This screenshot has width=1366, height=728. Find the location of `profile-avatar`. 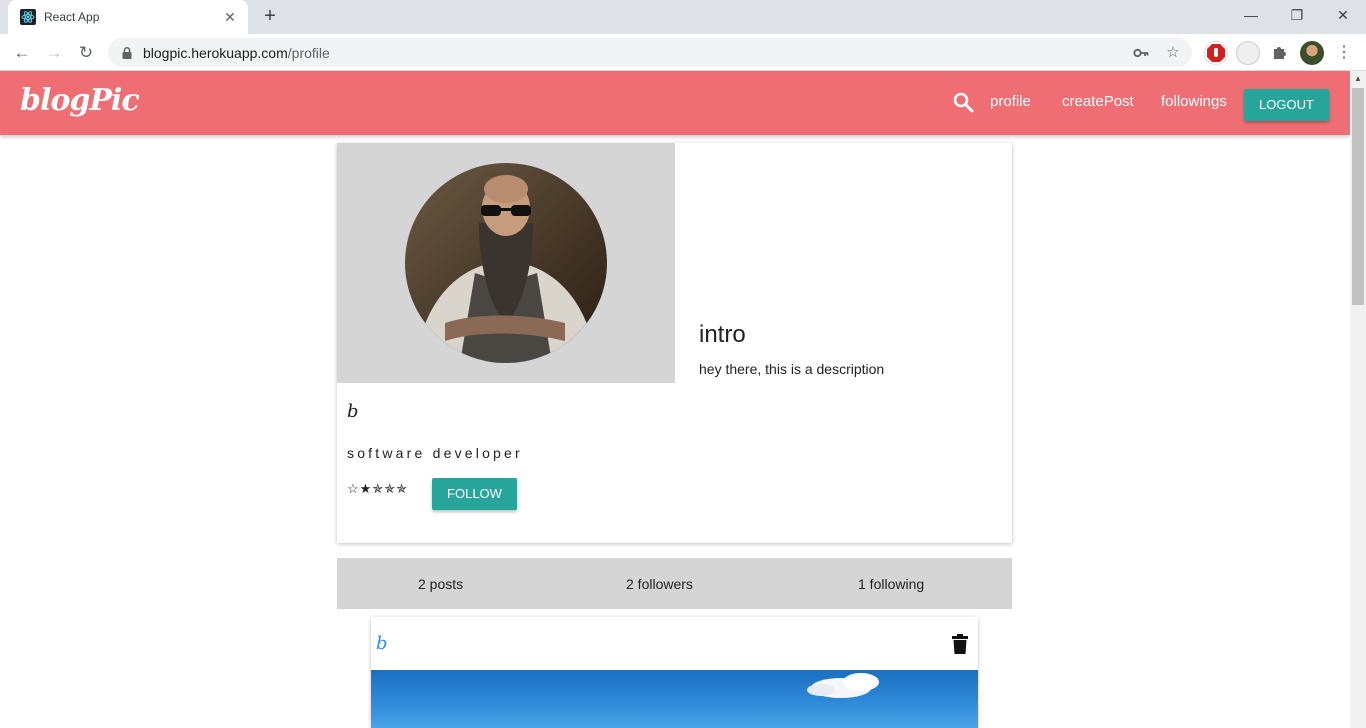

profile-avatar is located at coordinates (506, 263).